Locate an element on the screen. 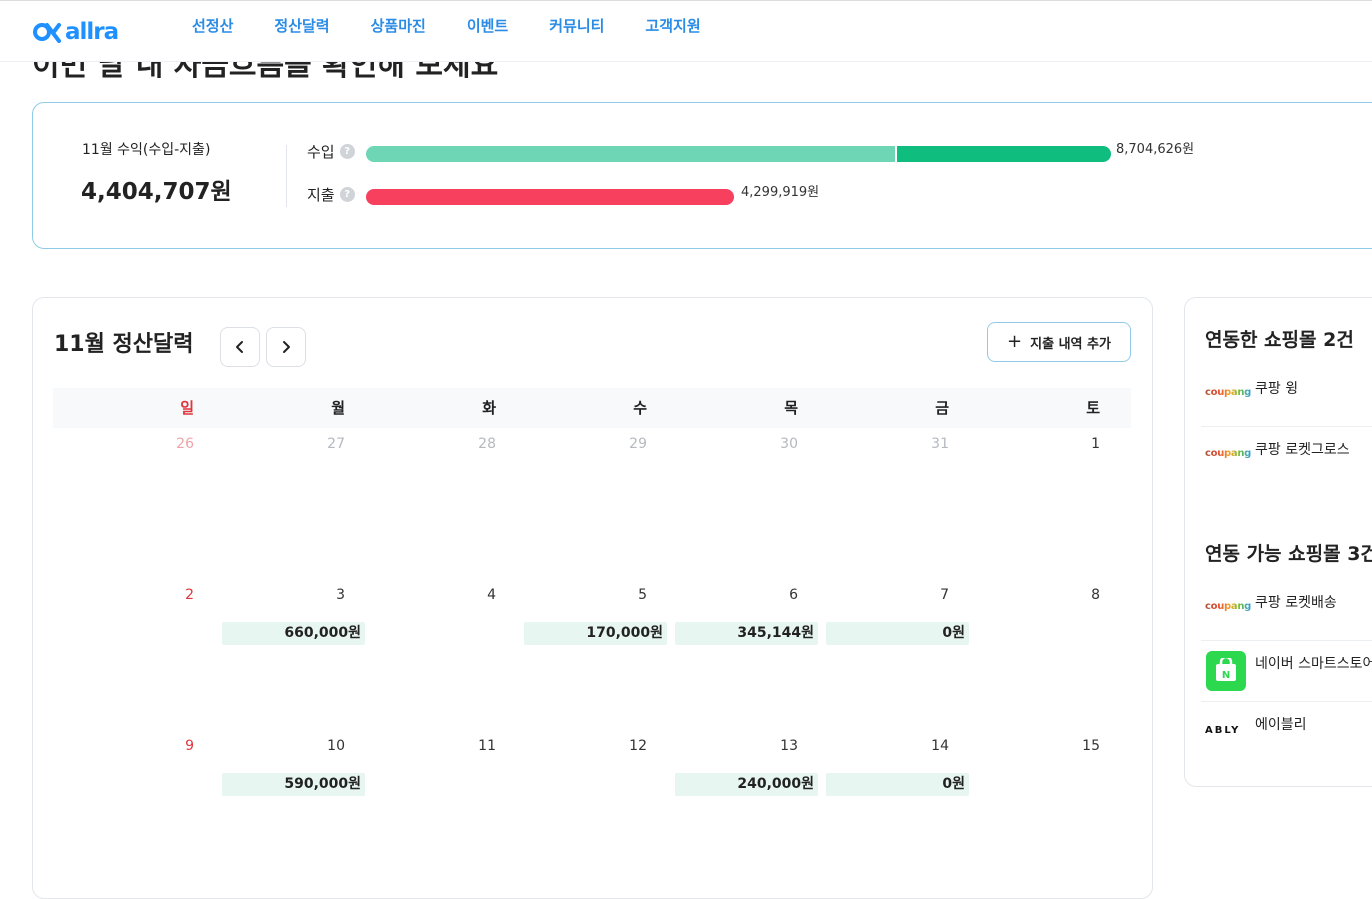 The width and height of the screenshot is (1372, 899). income-amount: 8,704,626원 is located at coordinates (1155, 149).